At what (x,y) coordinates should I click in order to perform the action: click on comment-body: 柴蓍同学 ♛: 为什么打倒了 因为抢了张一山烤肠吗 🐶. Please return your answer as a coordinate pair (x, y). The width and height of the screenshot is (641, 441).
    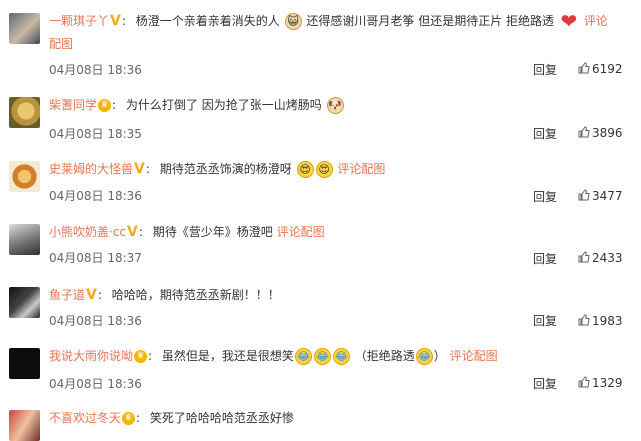
    Looking at the image, I should click on (197, 105).